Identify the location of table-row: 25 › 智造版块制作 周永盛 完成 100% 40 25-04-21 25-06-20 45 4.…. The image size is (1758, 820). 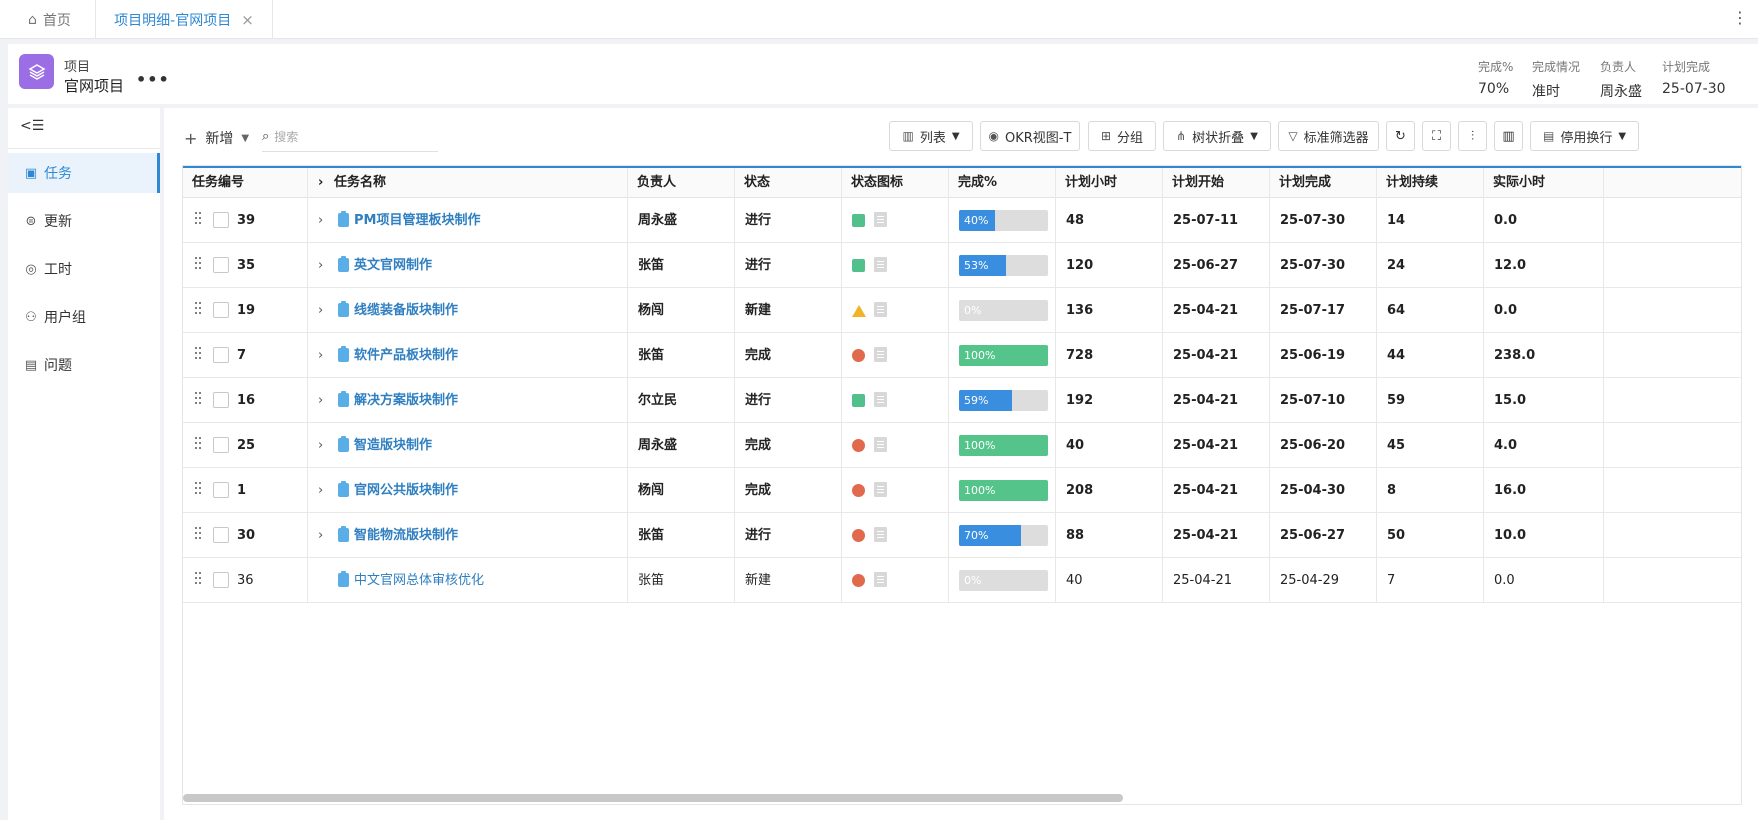
(962, 445).